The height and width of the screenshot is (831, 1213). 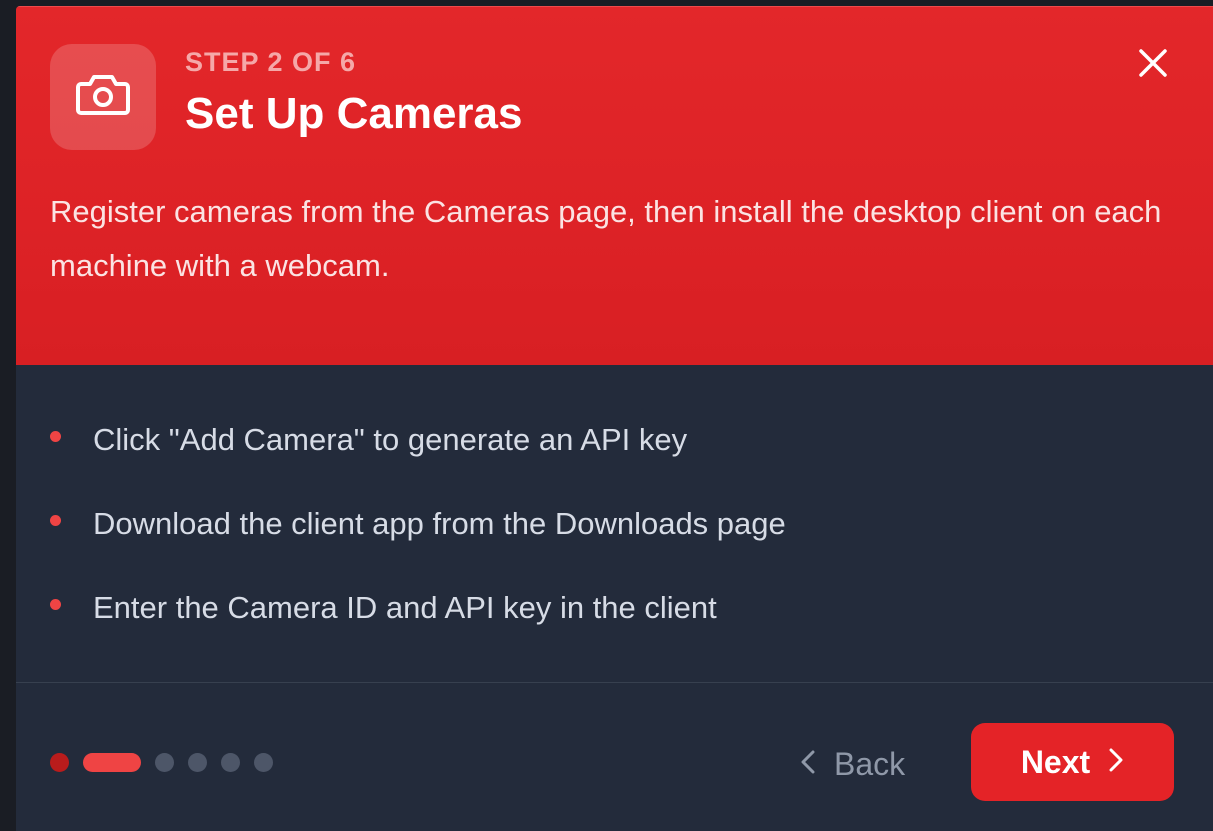 What do you see at coordinates (271, 62) in the screenshot?
I see `step-indicator: STEP 2 OF 6` at bounding box center [271, 62].